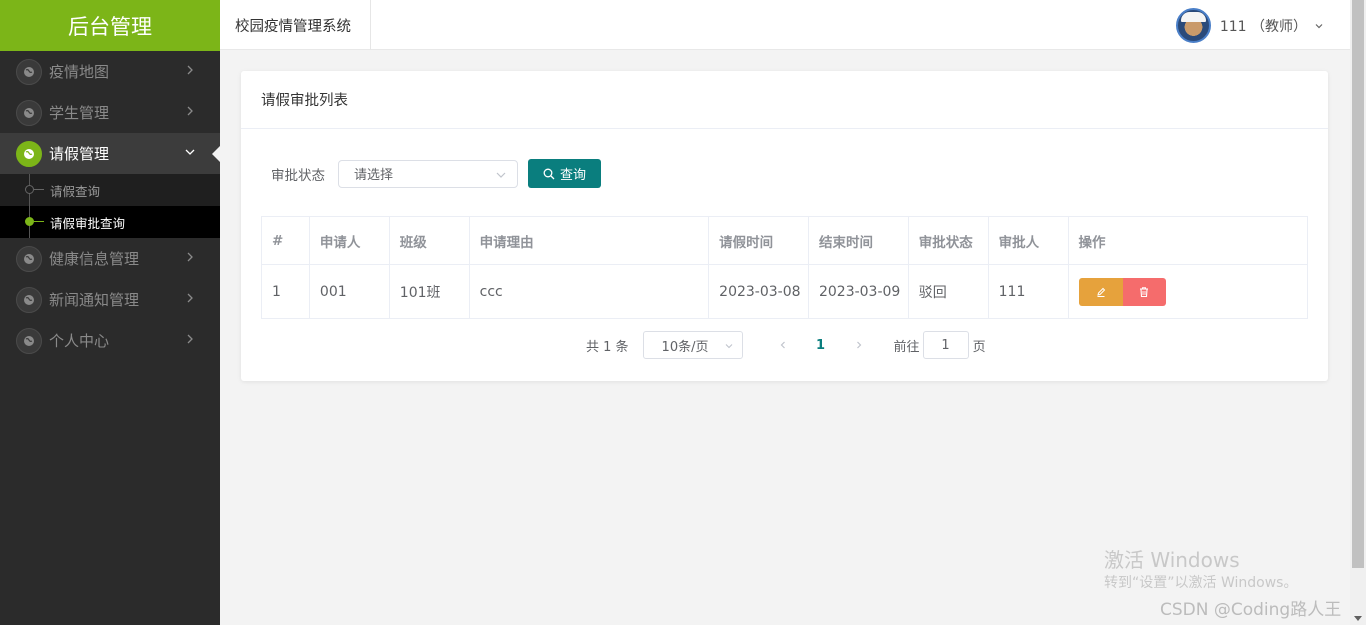  I want to click on table-cell: 2023-03-09, so click(859, 291).